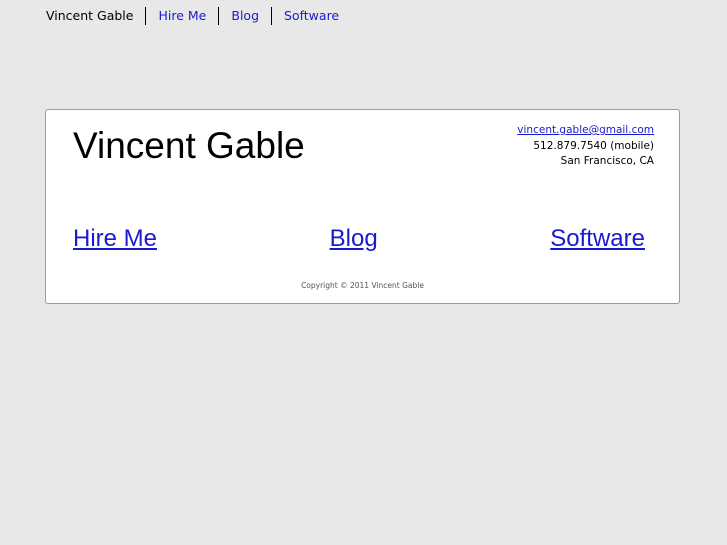 The height and width of the screenshot is (545, 727). Describe the element at coordinates (115, 239) in the screenshot. I see `hire-me-link: Hire Me` at that location.